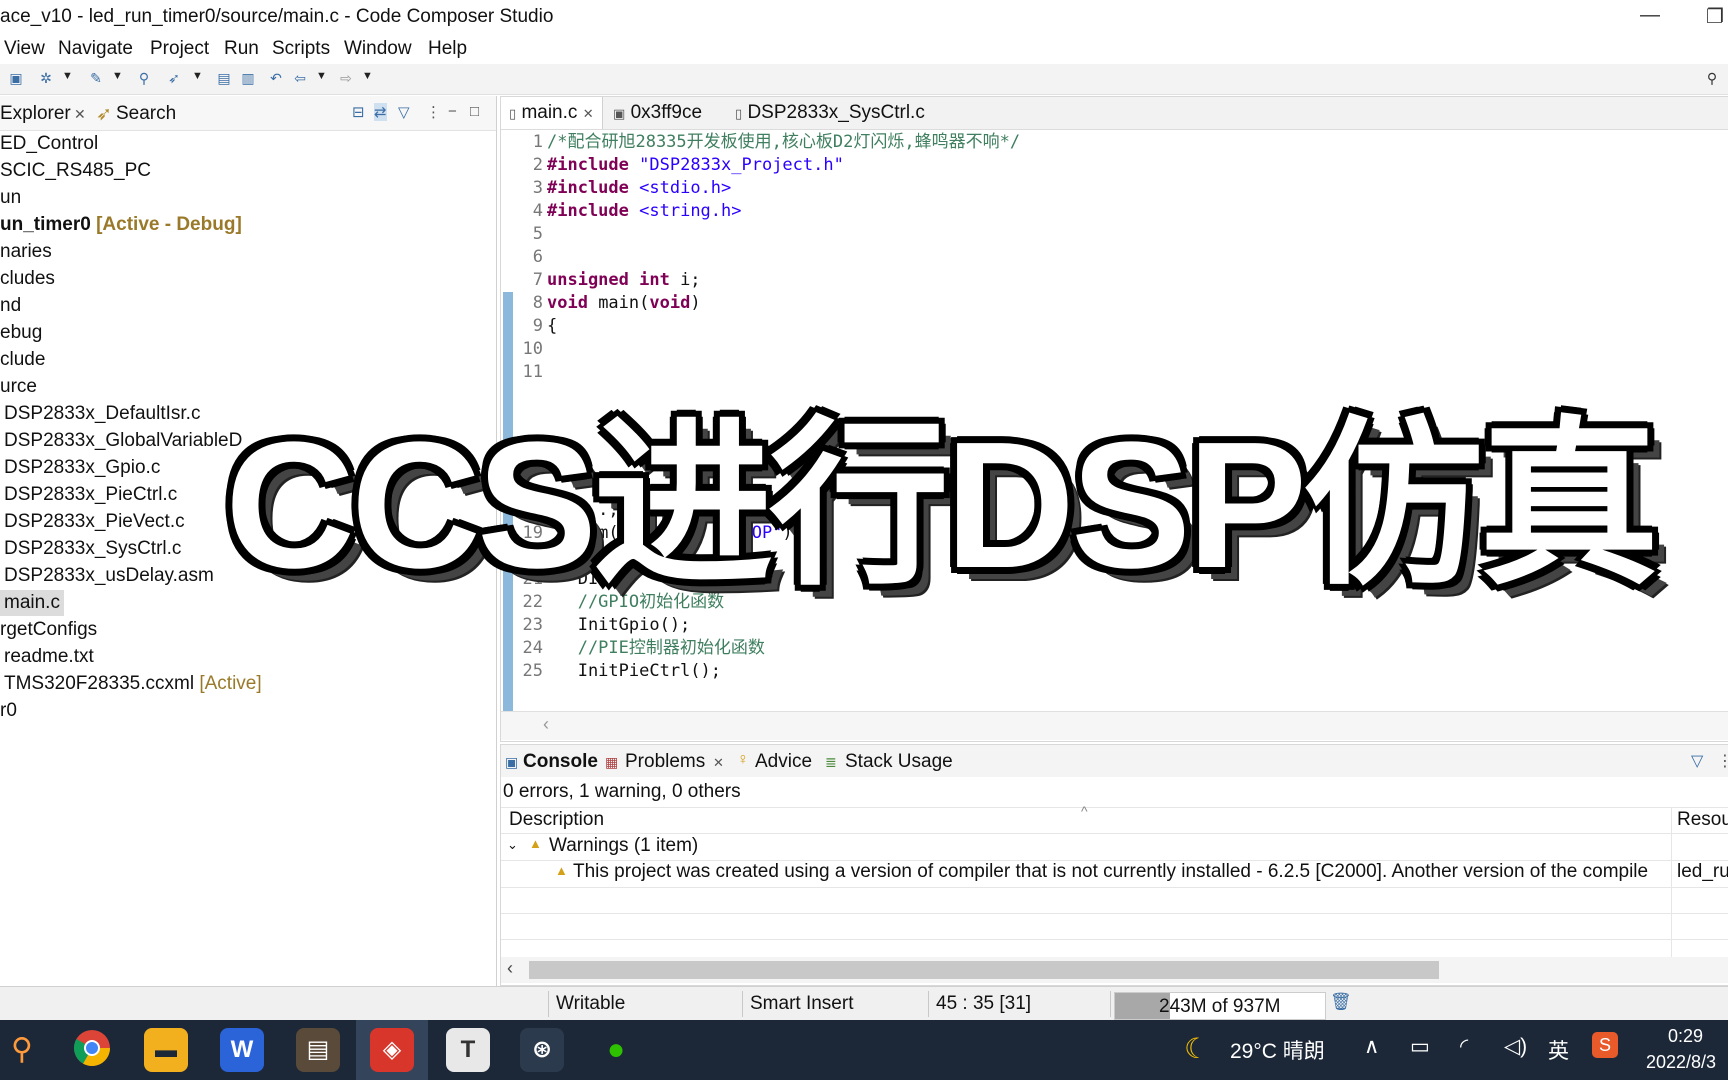 This screenshot has width=1728, height=1083. I want to click on last-edit-icon: ↶, so click(276, 78).